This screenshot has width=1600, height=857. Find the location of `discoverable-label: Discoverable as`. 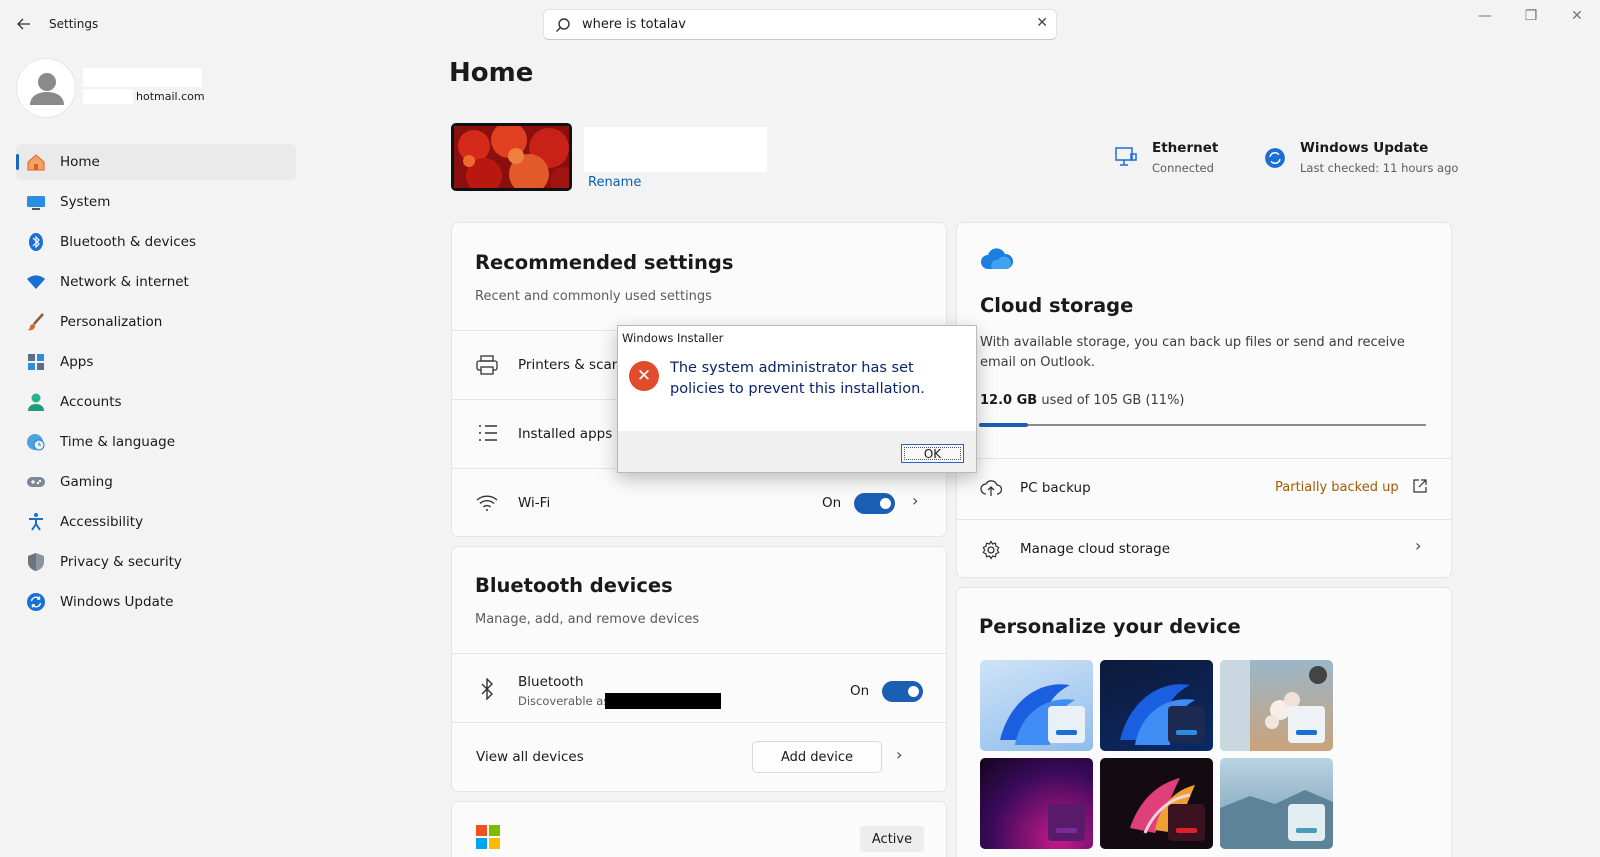

discoverable-label: Discoverable as is located at coordinates (564, 701).